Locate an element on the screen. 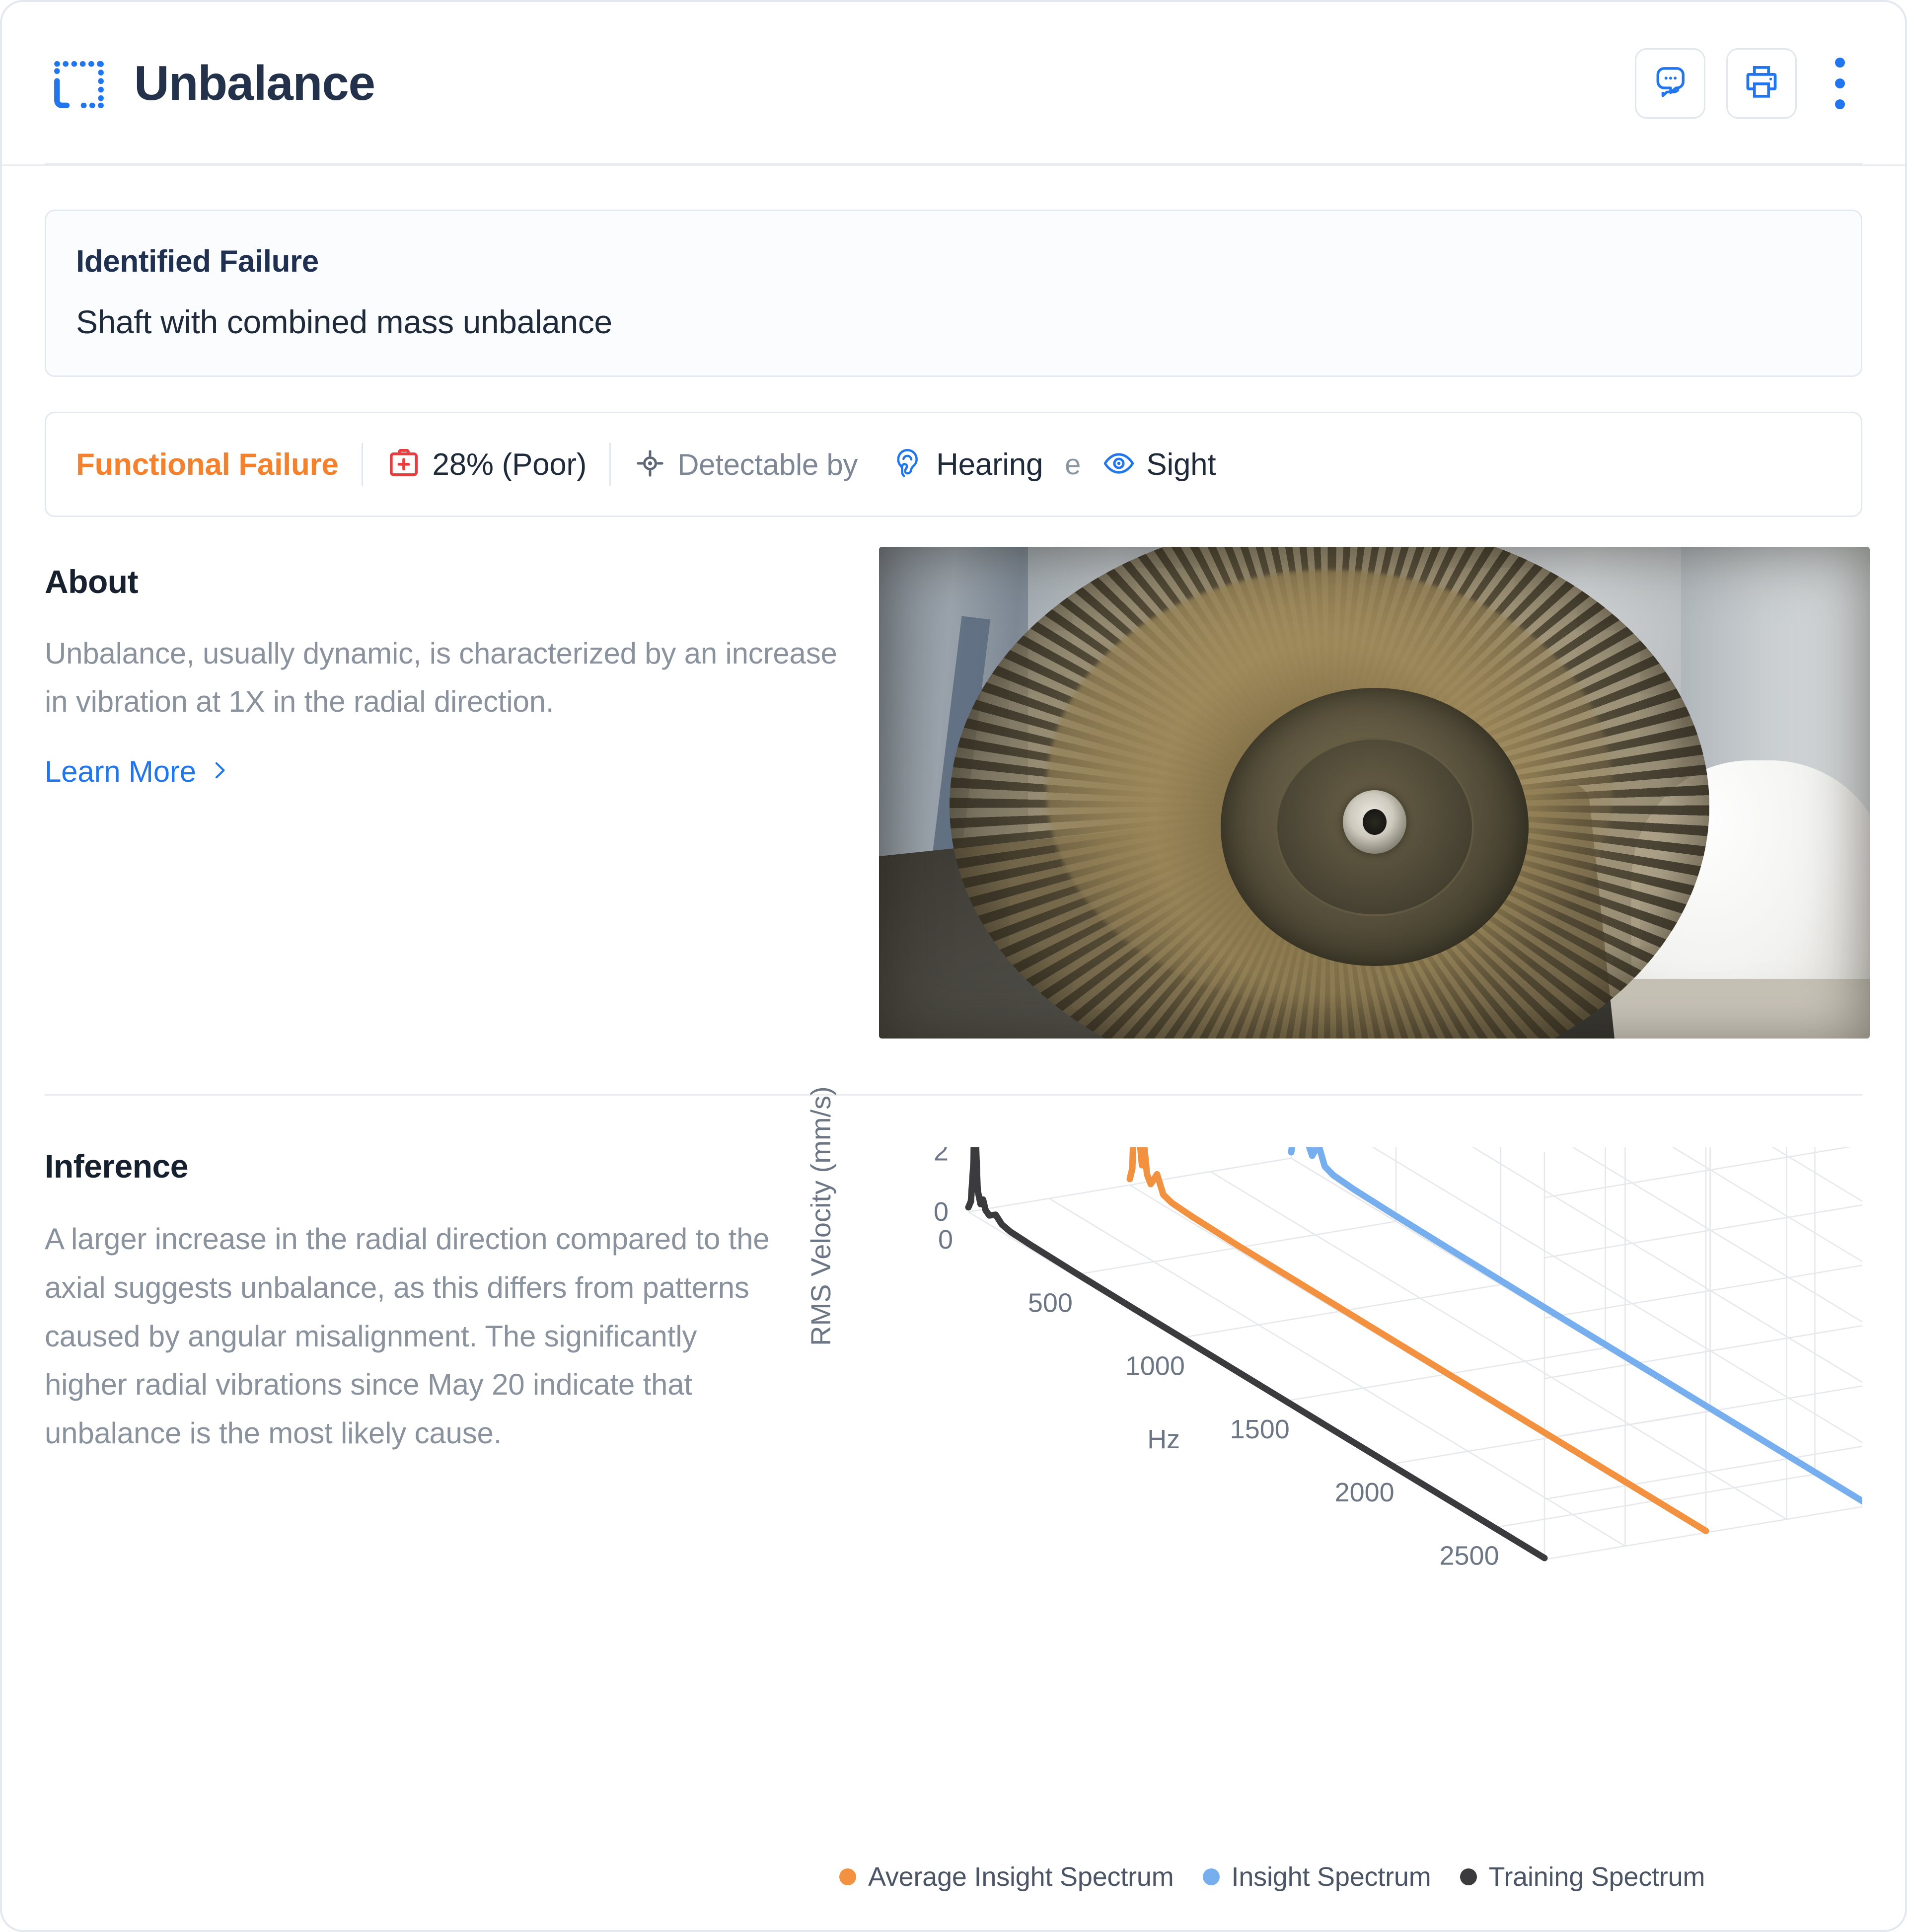 This screenshot has height=1932, width=1907. svg-text: 2 is located at coordinates (941, 1157).